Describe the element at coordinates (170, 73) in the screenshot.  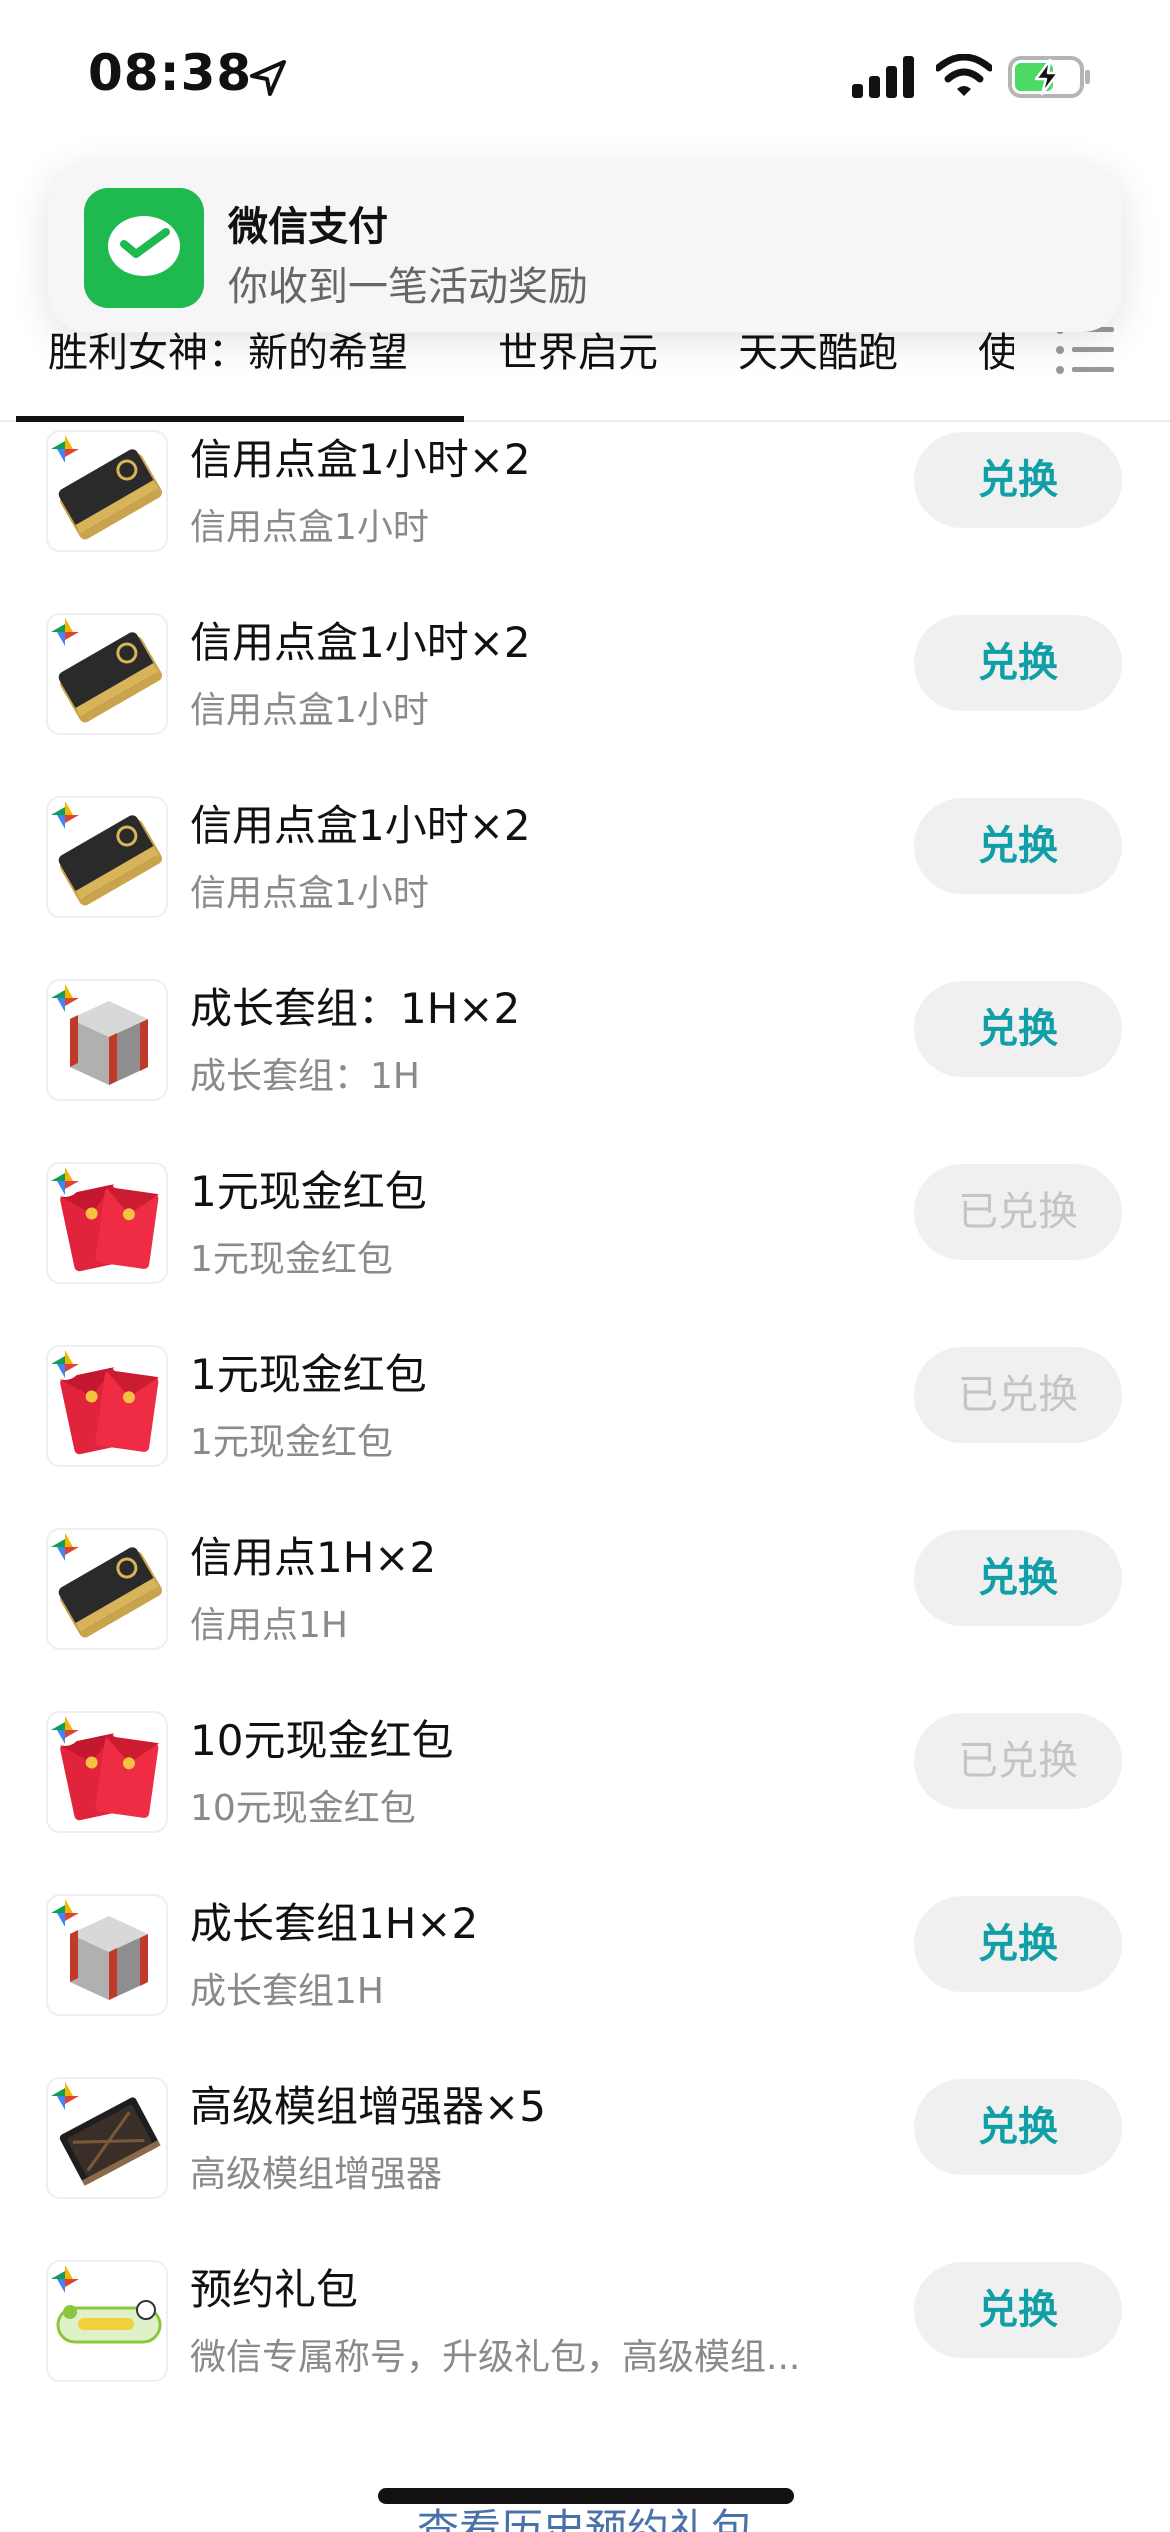
I see `status-time: 08:38` at that location.